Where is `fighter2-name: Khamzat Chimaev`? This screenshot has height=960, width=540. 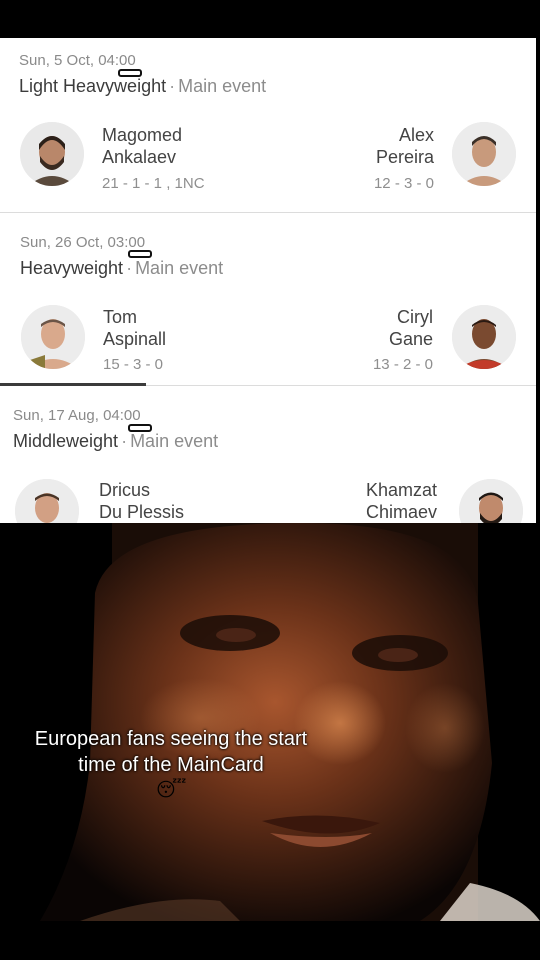
fighter2-name: Khamzat Chimaev is located at coordinates (401, 501).